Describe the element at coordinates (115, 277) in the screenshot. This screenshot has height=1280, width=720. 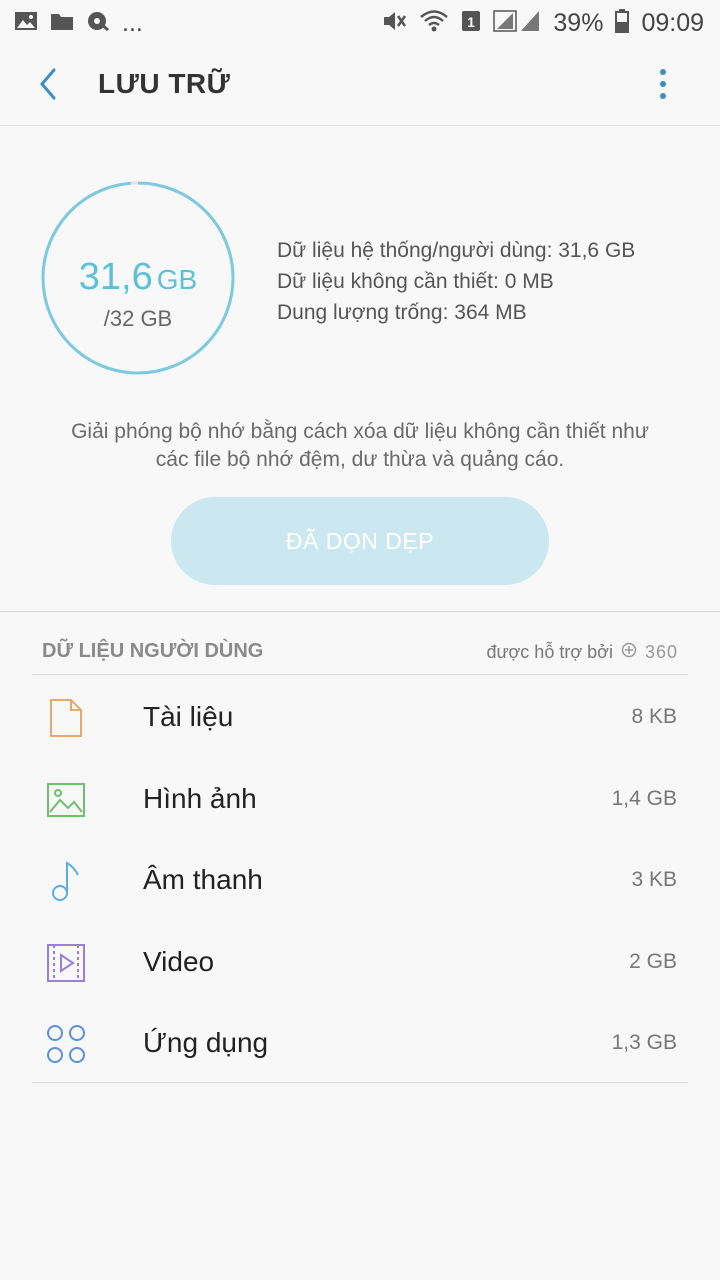
I see `used-storage-number: 31,6` at that location.